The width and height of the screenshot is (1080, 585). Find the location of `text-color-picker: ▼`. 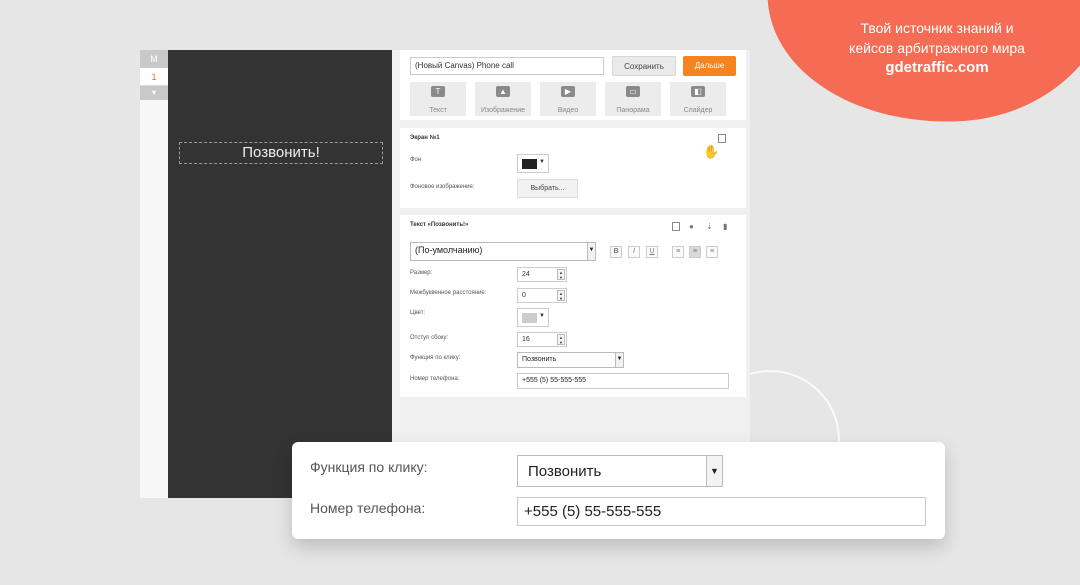

text-color-picker: ▼ is located at coordinates (533, 317).